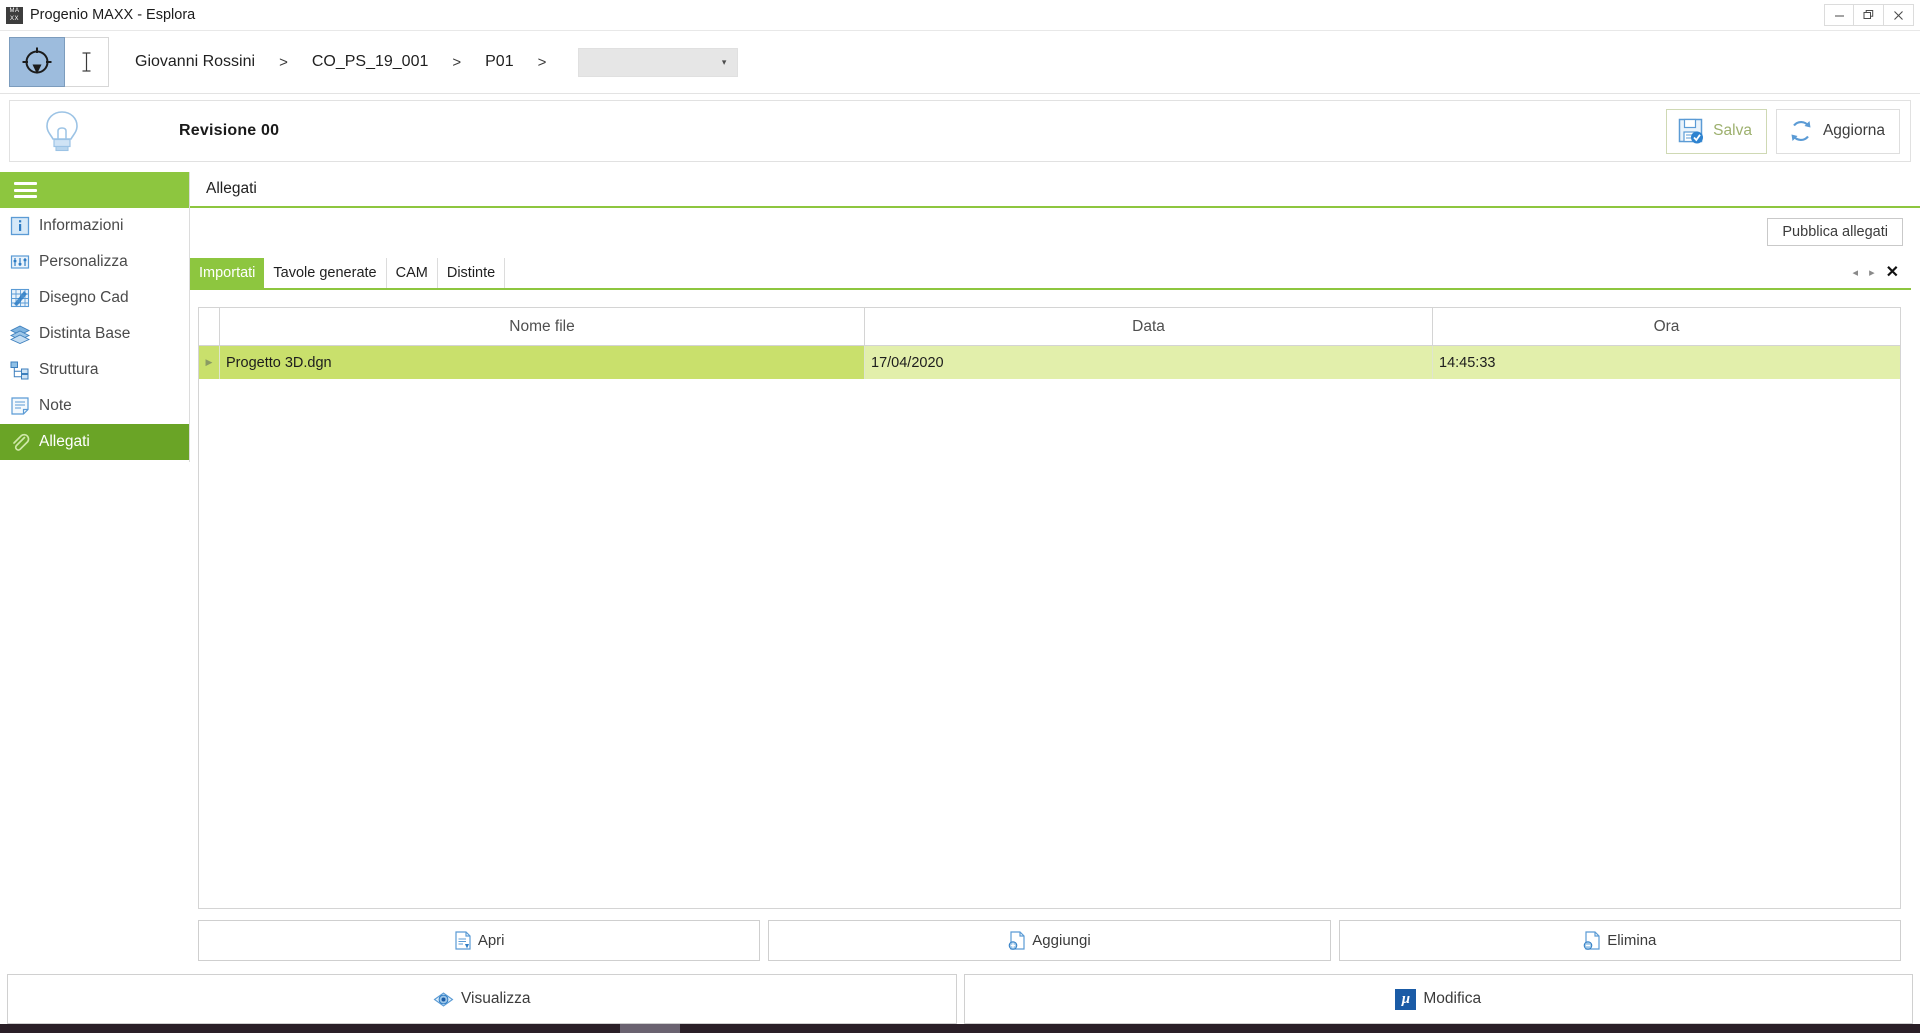 The image size is (1920, 1033). What do you see at coordinates (62, 131) in the screenshot?
I see `lightbulb-icon` at bounding box center [62, 131].